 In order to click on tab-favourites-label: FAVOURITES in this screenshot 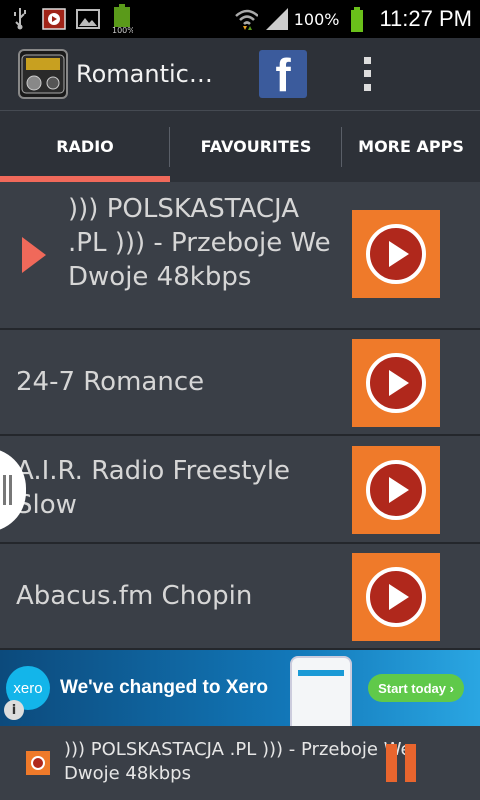, I will do `click(256, 146)`.